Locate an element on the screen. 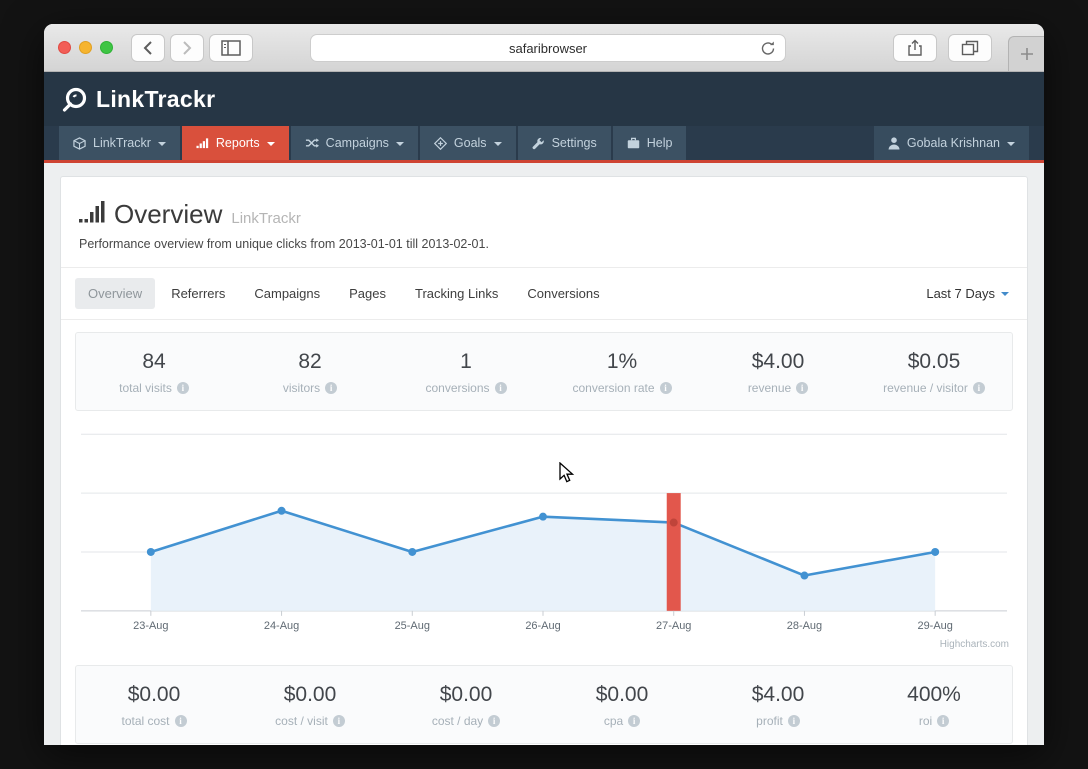  tab-tracking-links: Tracking Links is located at coordinates (456, 293).